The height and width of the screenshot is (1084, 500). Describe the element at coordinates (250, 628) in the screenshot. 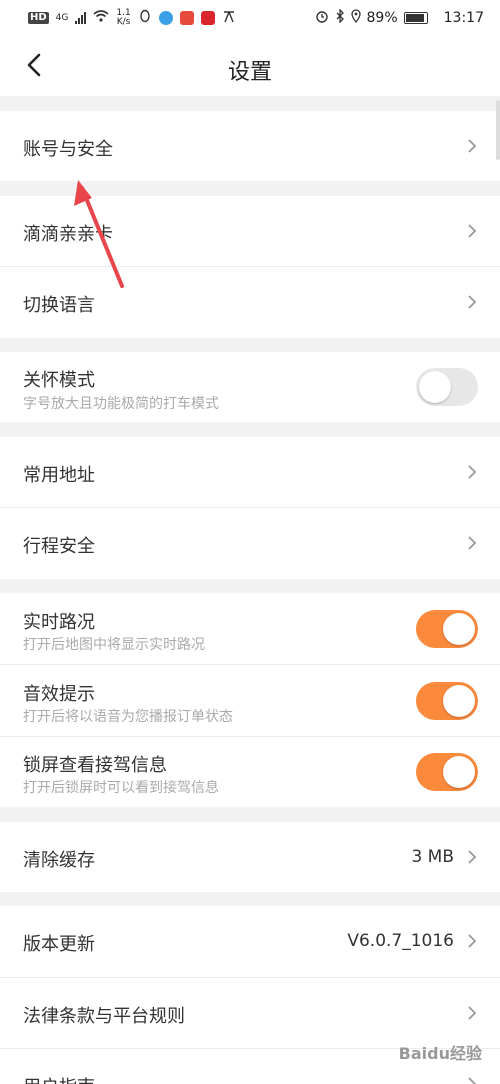

I see `realtime-traffic-row: 实时路况 打开后地图中将显示实时路况` at that location.